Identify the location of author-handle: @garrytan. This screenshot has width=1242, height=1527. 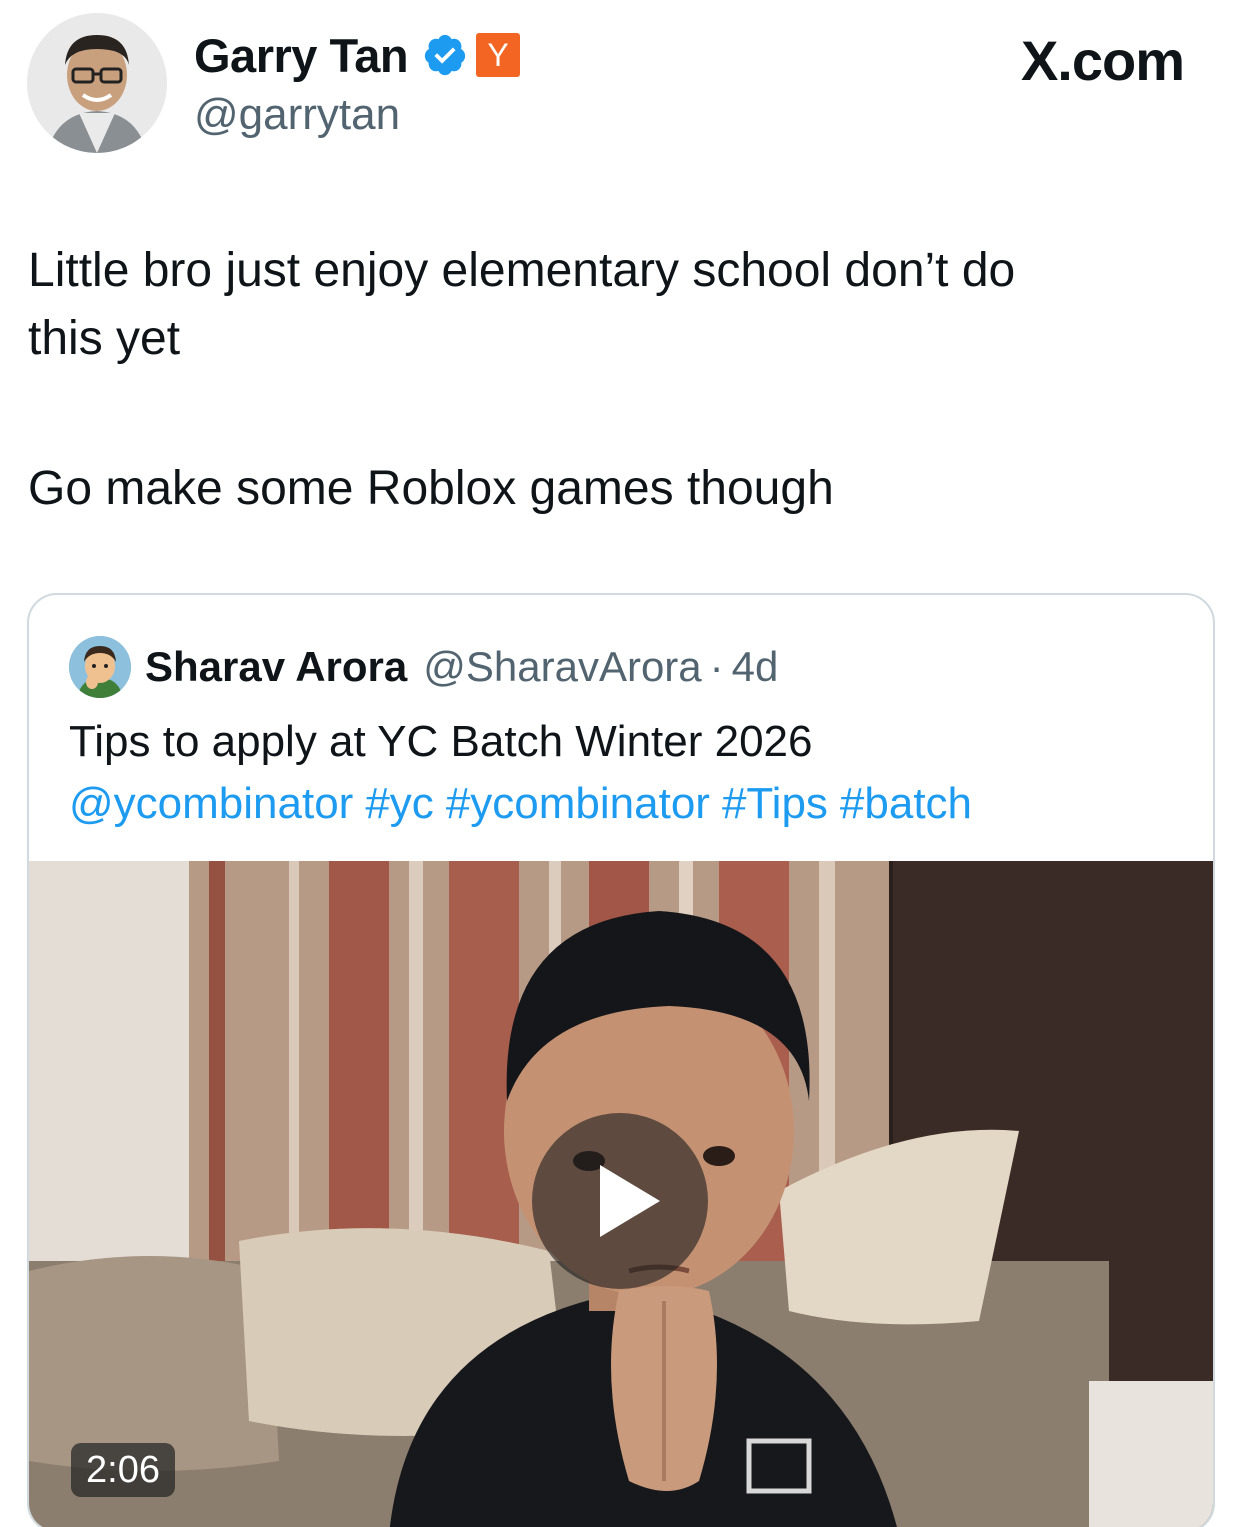
(297, 115).